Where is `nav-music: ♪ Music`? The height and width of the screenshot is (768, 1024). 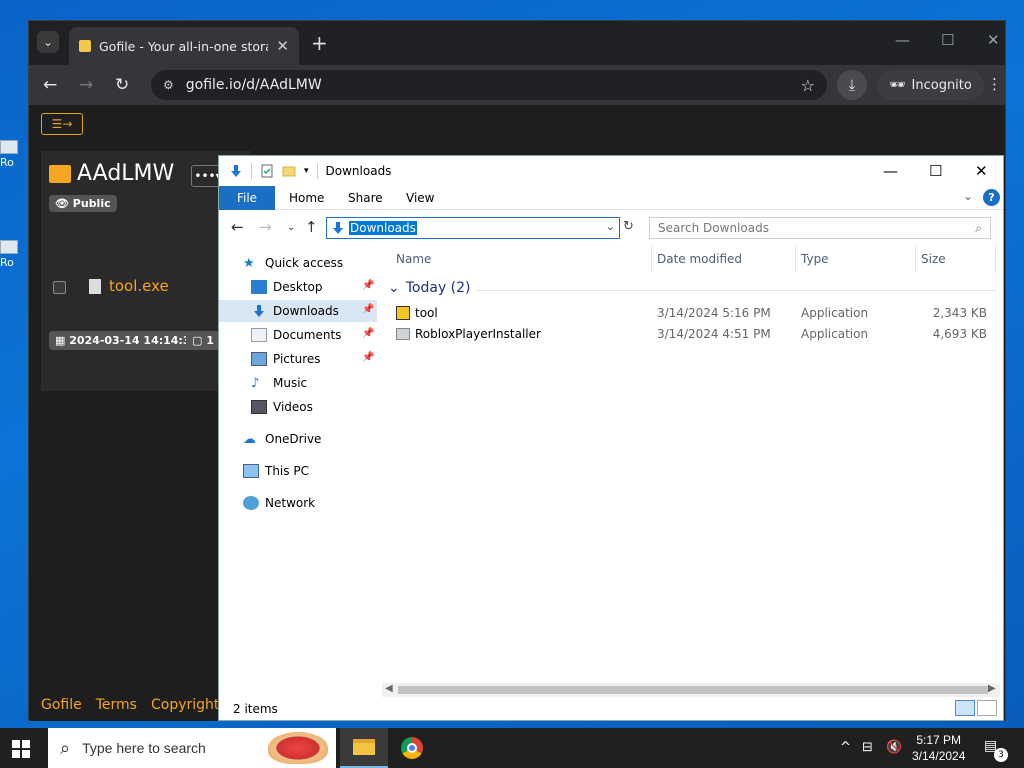 nav-music: ♪ Music is located at coordinates (279, 383).